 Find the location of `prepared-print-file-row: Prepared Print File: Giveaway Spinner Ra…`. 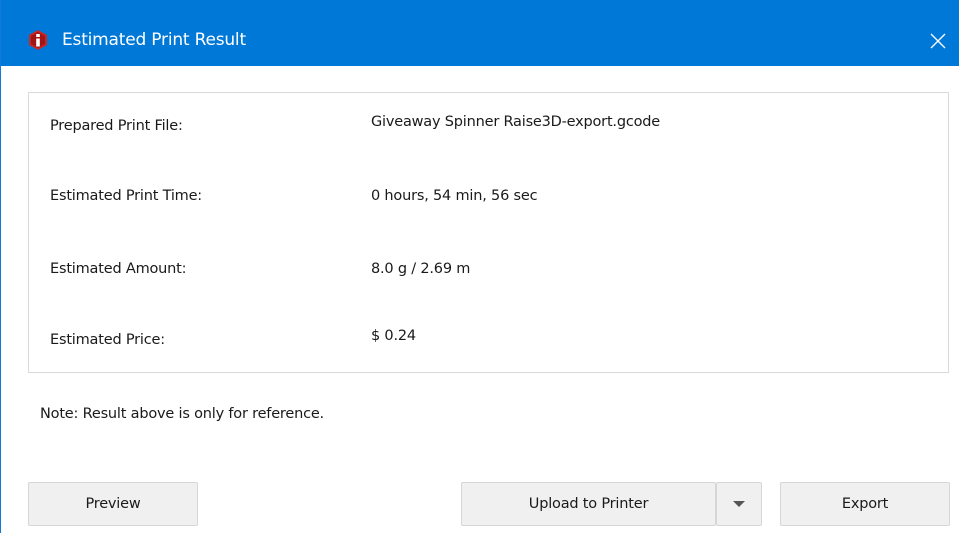

prepared-print-file-row: Prepared Print File: Giveaway Spinner Ra… is located at coordinates (488, 126).